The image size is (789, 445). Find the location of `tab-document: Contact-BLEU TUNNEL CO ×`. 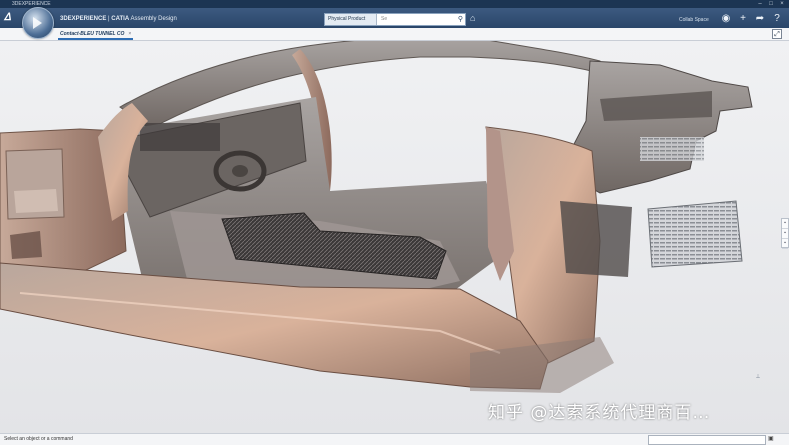

tab-document: Contact-BLEU TUNNEL CO × is located at coordinates (96, 34).